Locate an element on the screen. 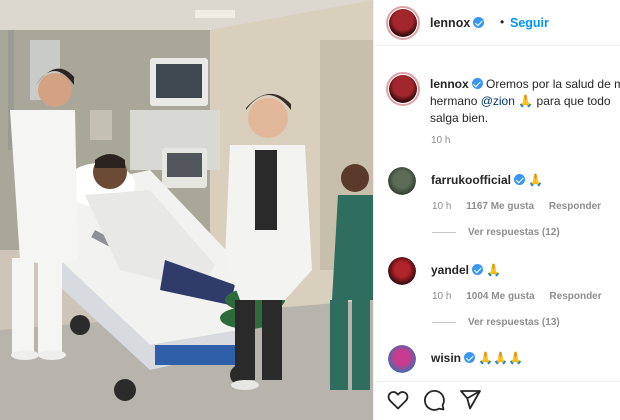 Image resolution: width=620 pixels, height=420 pixels. comment-meta: 10 h 1004 Me gusta Responder is located at coordinates (523, 296).